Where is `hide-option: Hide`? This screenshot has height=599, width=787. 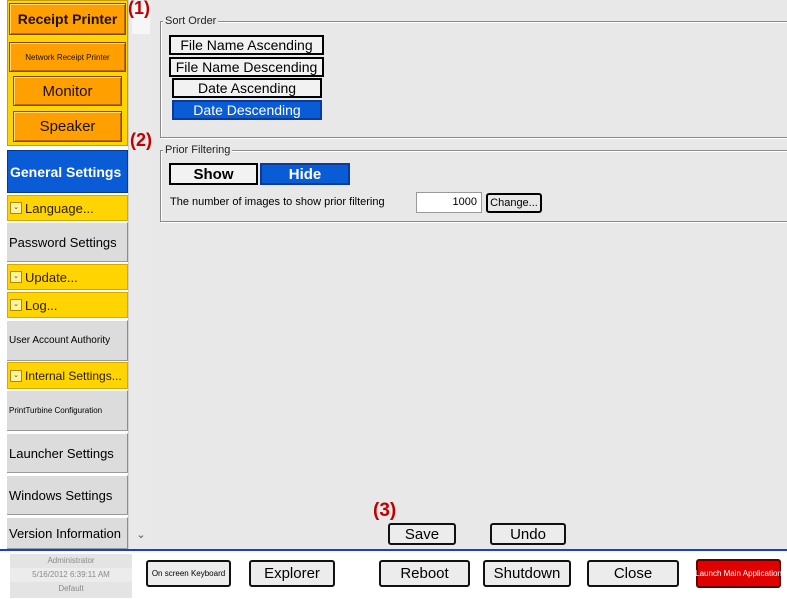 hide-option: Hide is located at coordinates (305, 174).